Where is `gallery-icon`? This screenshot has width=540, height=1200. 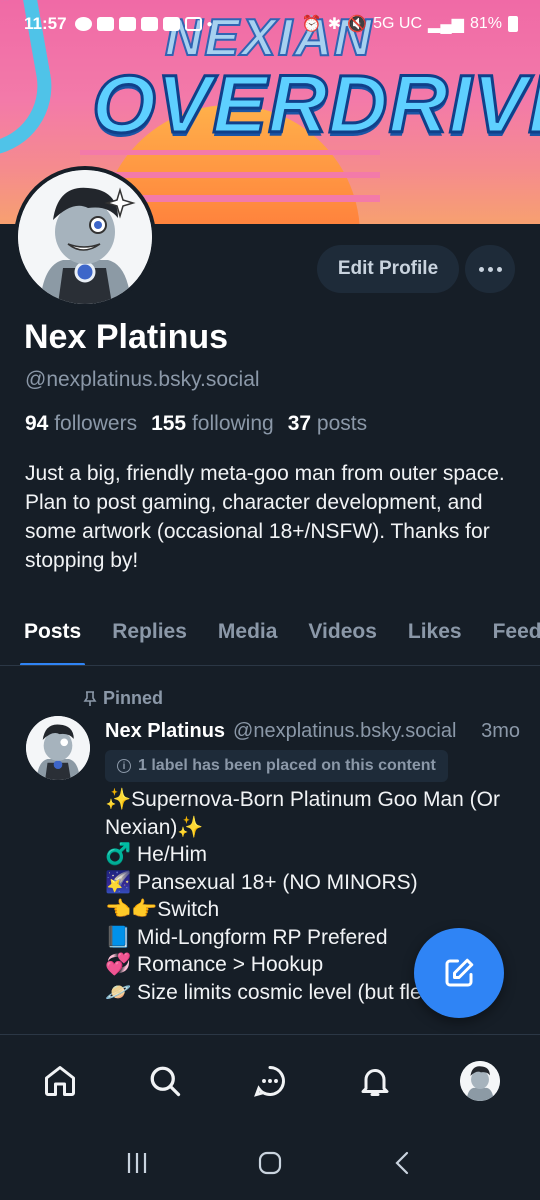 gallery-icon is located at coordinates (171, 24).